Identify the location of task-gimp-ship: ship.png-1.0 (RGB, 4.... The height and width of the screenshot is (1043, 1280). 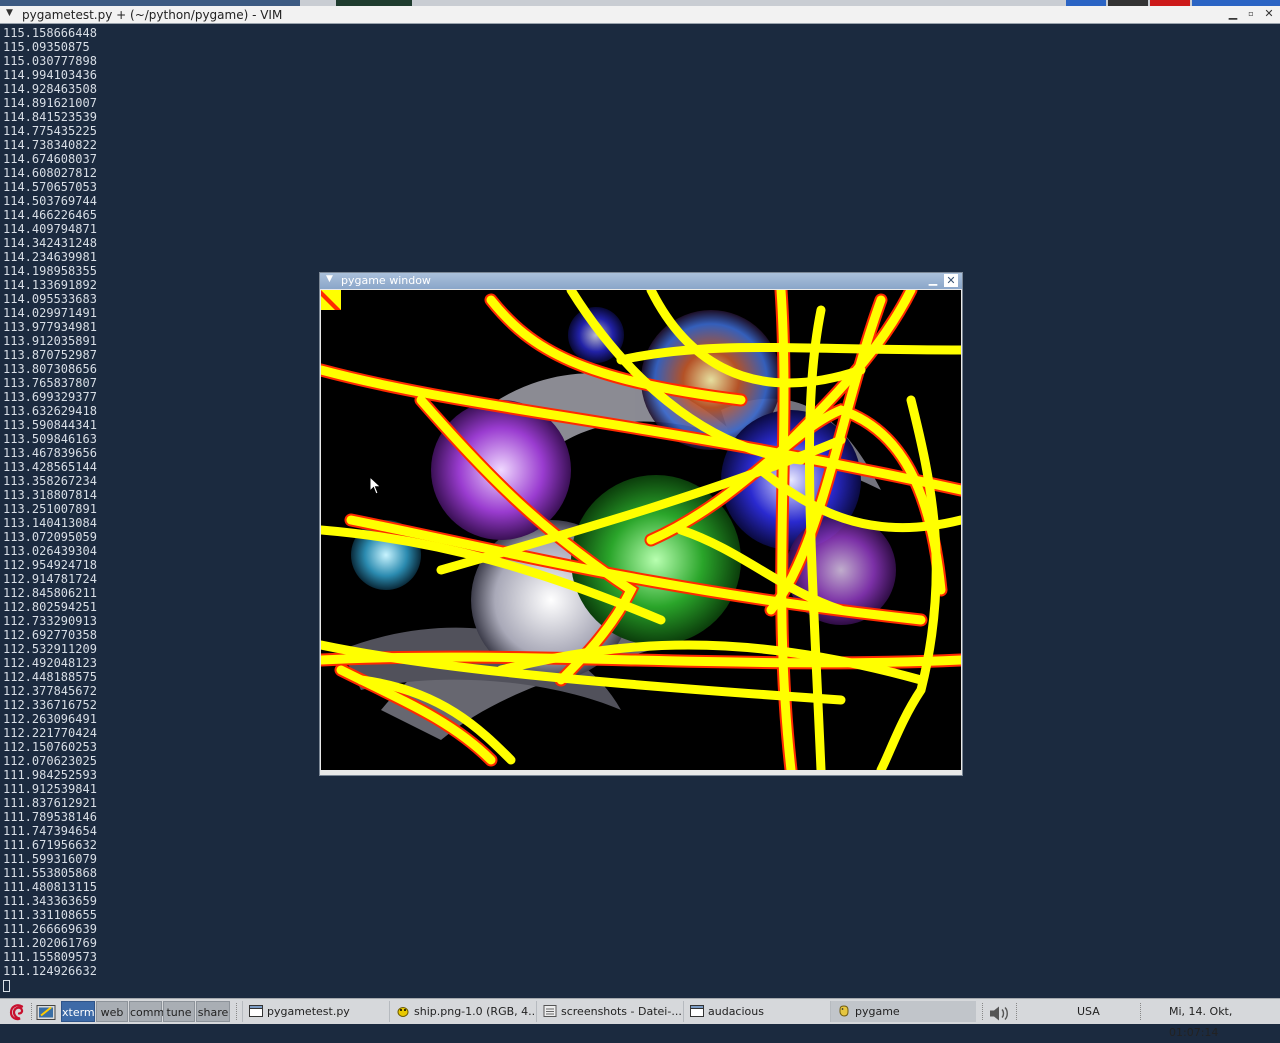
(462, 1011).